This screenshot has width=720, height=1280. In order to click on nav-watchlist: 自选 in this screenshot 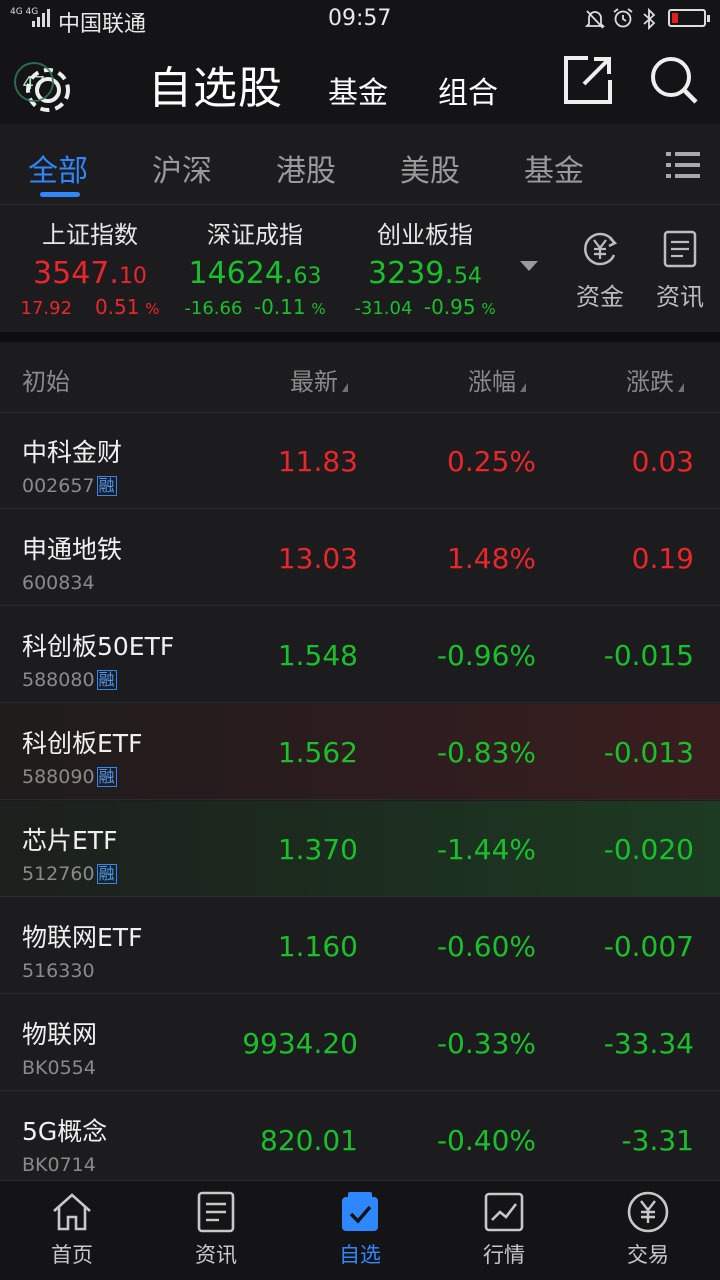, I will do `click(360, 1229)`.